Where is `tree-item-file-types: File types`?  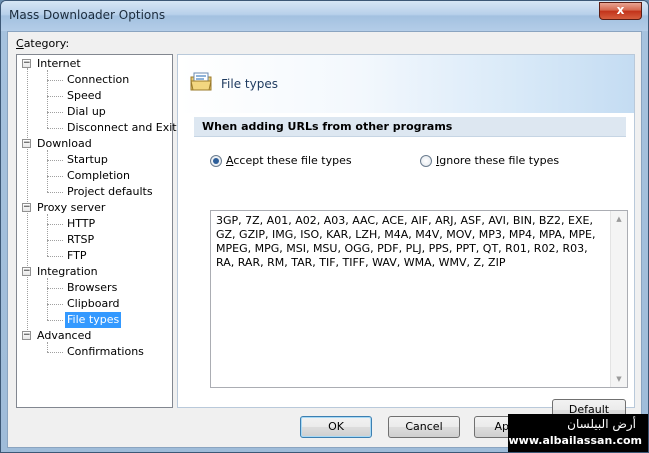
tree-item-file-types: File types is located at coordinates (93, 320).